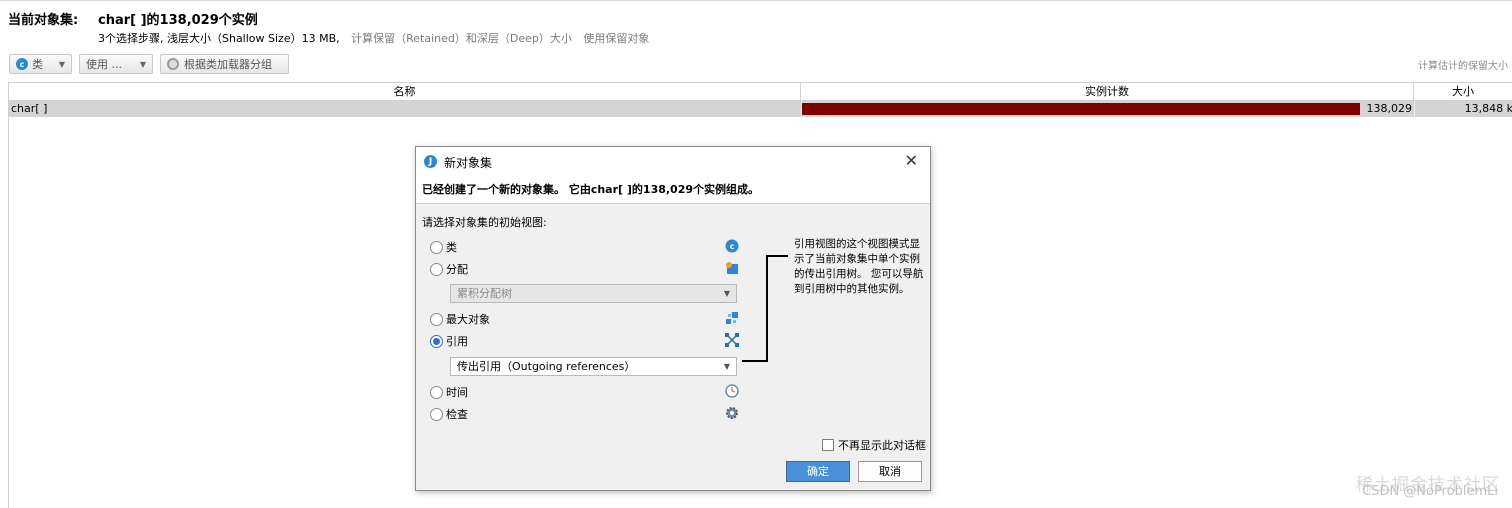 Image resolution: width=1512 pixels, height=508 pixels. I want to click on dont-show-again: 不再显示此对话框, so click(874, 445).